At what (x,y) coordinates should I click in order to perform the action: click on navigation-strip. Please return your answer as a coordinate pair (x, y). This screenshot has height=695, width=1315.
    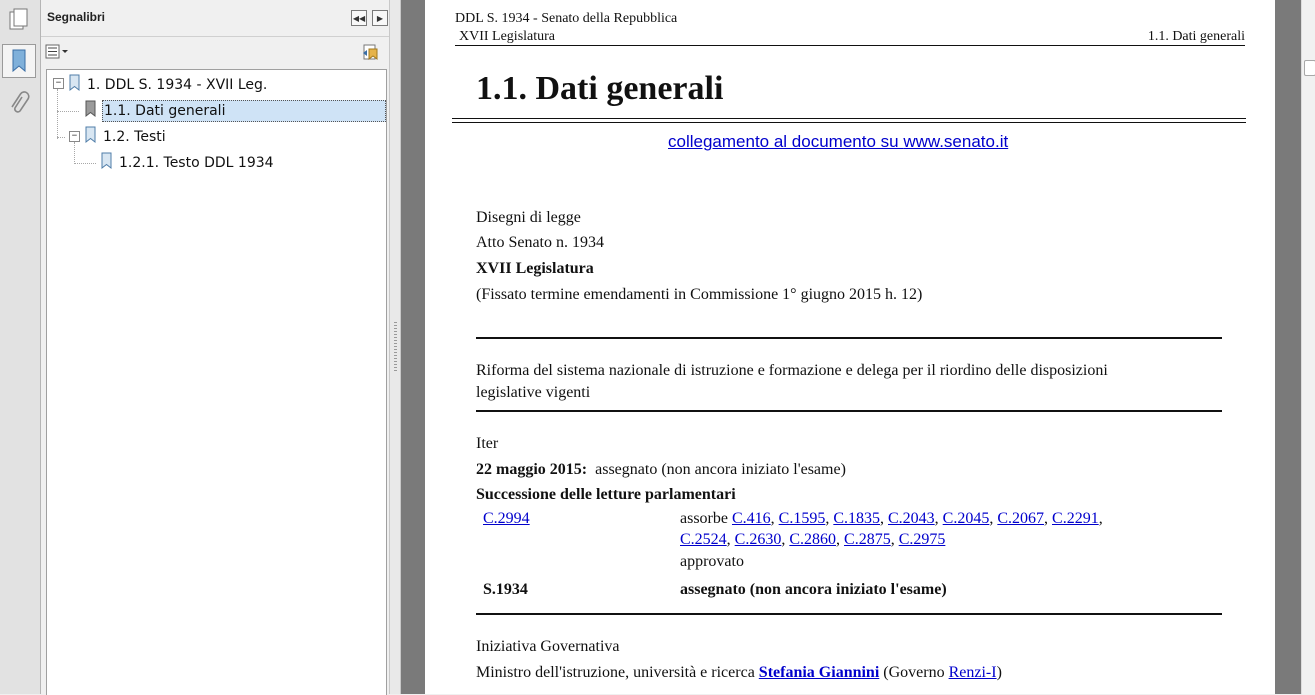
    Looking at the image, I should click on (20, 347).